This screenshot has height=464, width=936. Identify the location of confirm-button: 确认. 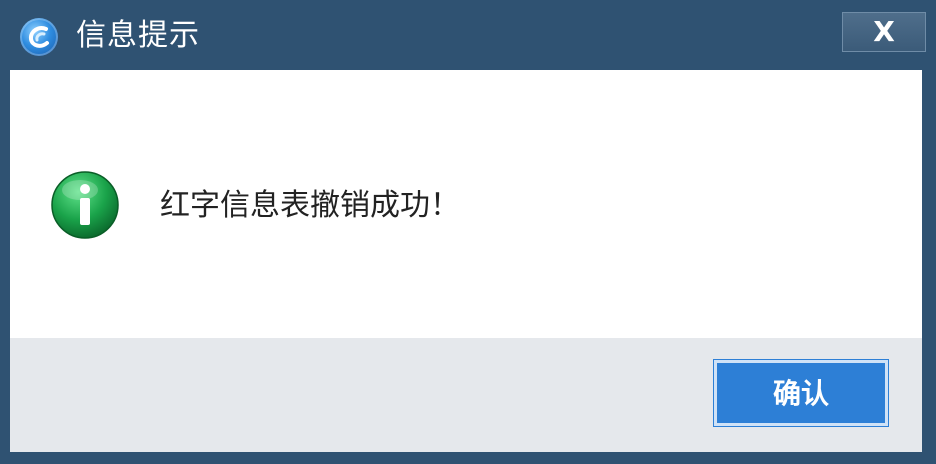
(801, 393).